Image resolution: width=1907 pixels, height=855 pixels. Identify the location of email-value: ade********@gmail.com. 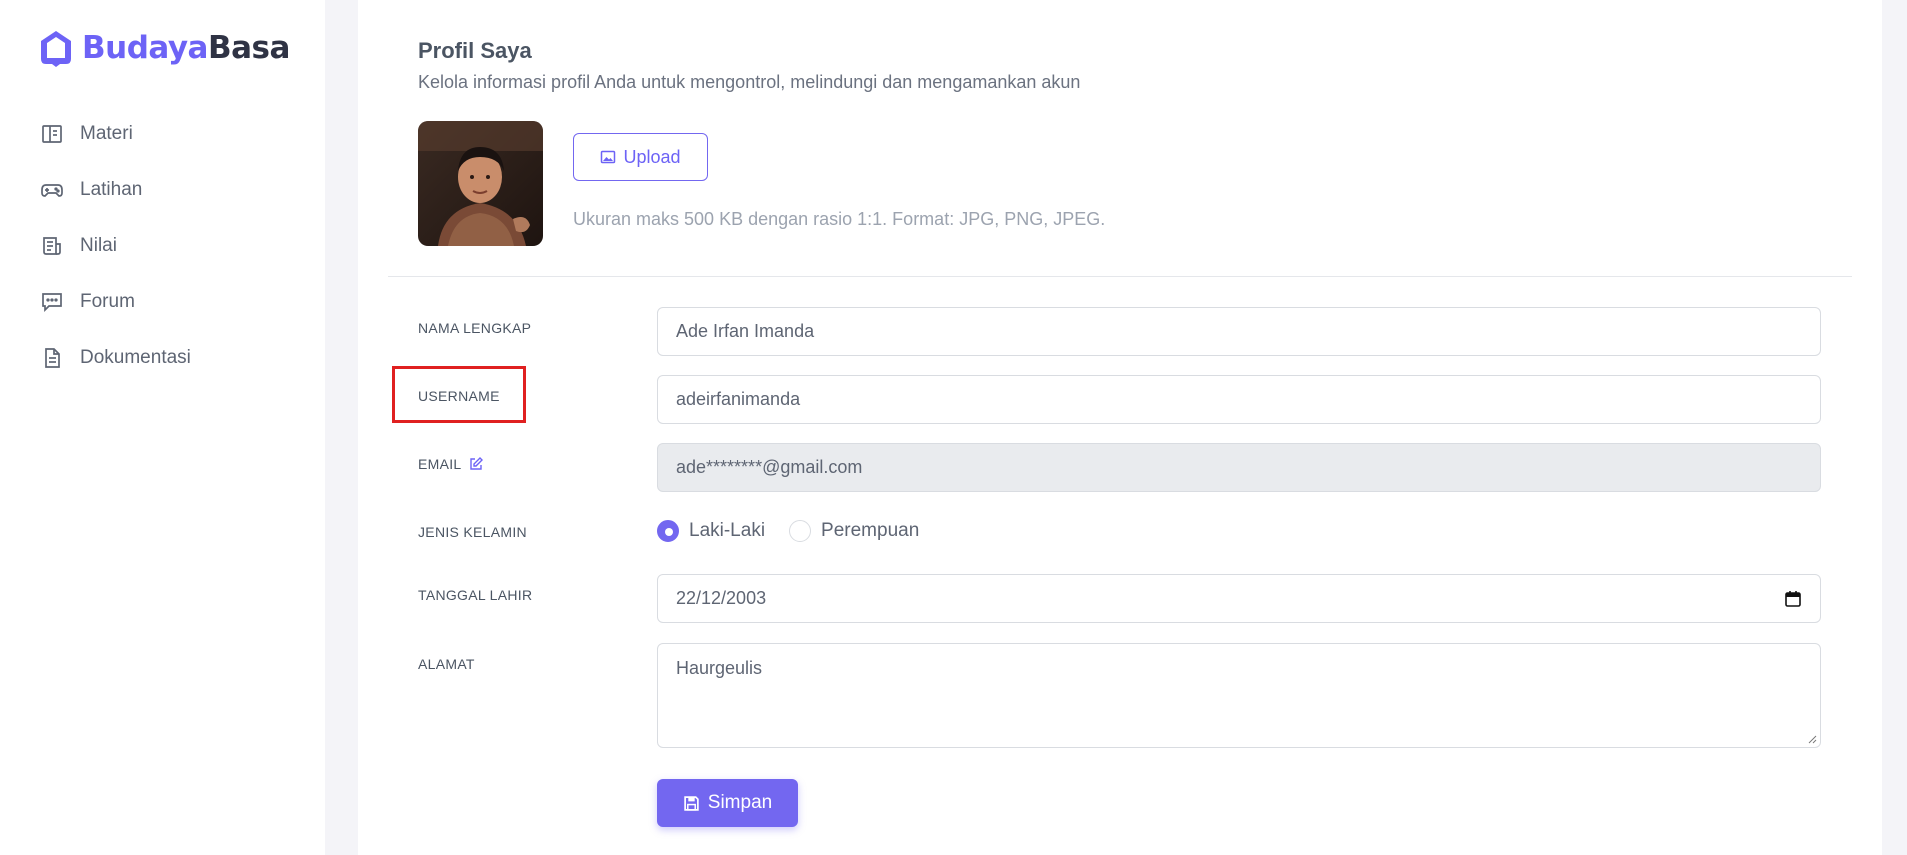
(769, 467).